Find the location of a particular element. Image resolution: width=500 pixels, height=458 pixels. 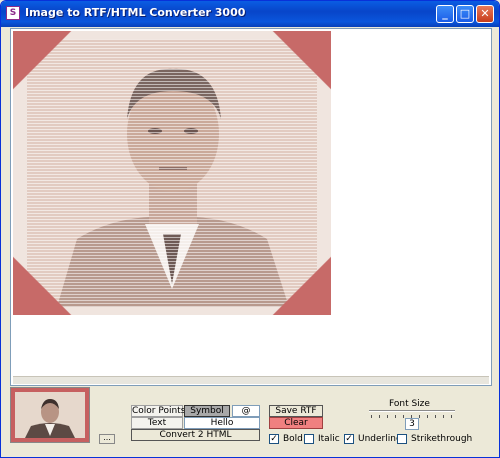

italic-checkbox is located at coordinates (309, 439).